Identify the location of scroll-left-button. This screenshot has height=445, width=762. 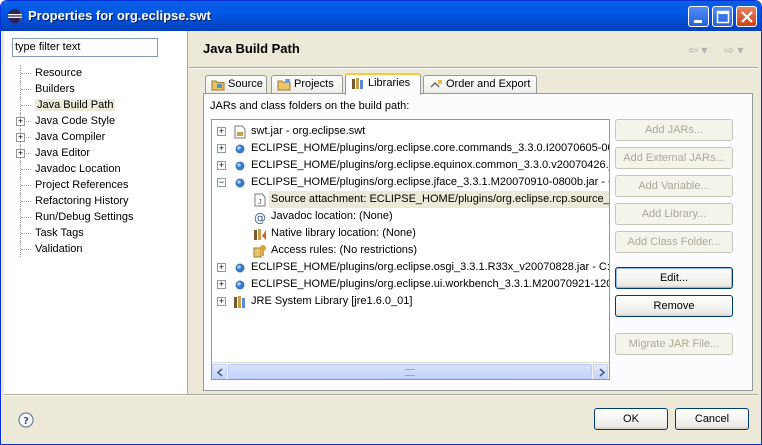
(219, 371).